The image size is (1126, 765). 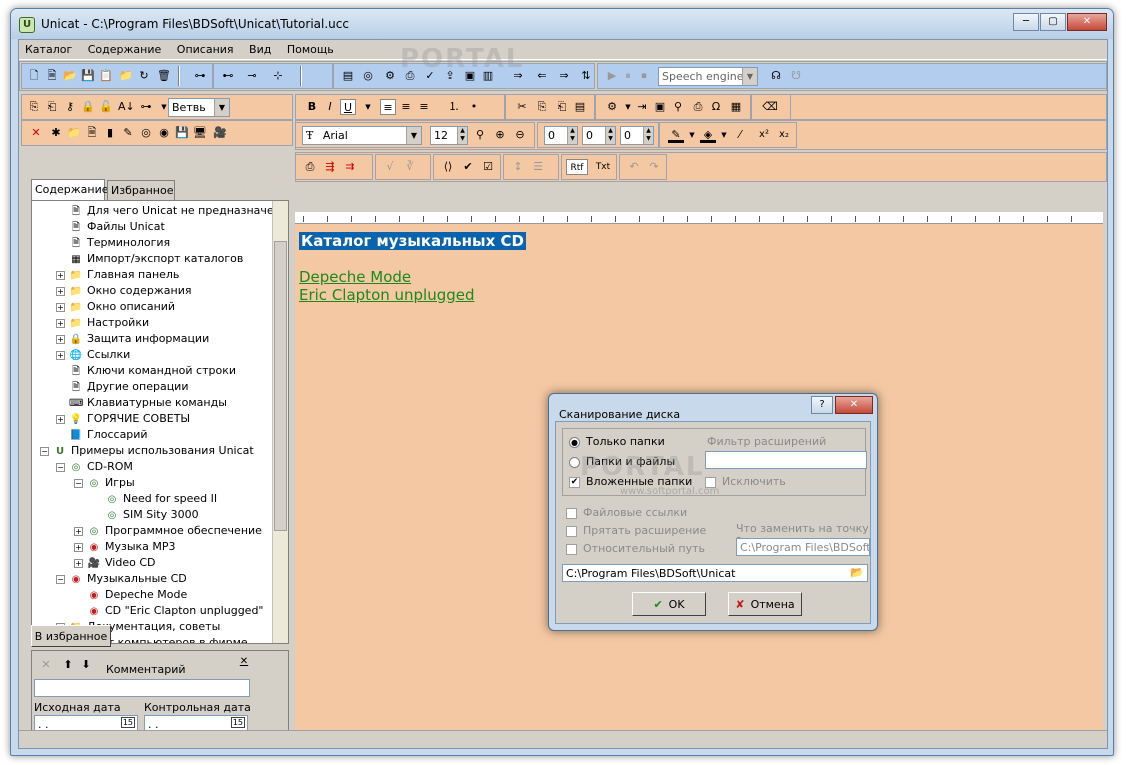 What do you see at coordinates (110, 133) in the screenshot?
I see `chart-icon: ▮` at bounding box center [110, 133].